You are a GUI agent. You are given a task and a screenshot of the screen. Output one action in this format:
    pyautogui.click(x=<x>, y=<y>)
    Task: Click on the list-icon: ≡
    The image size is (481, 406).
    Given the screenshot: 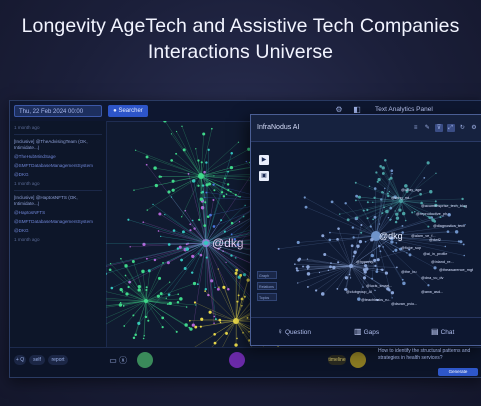 What is the action you would take?
    pyautogui.click(x=416, y=128)
    